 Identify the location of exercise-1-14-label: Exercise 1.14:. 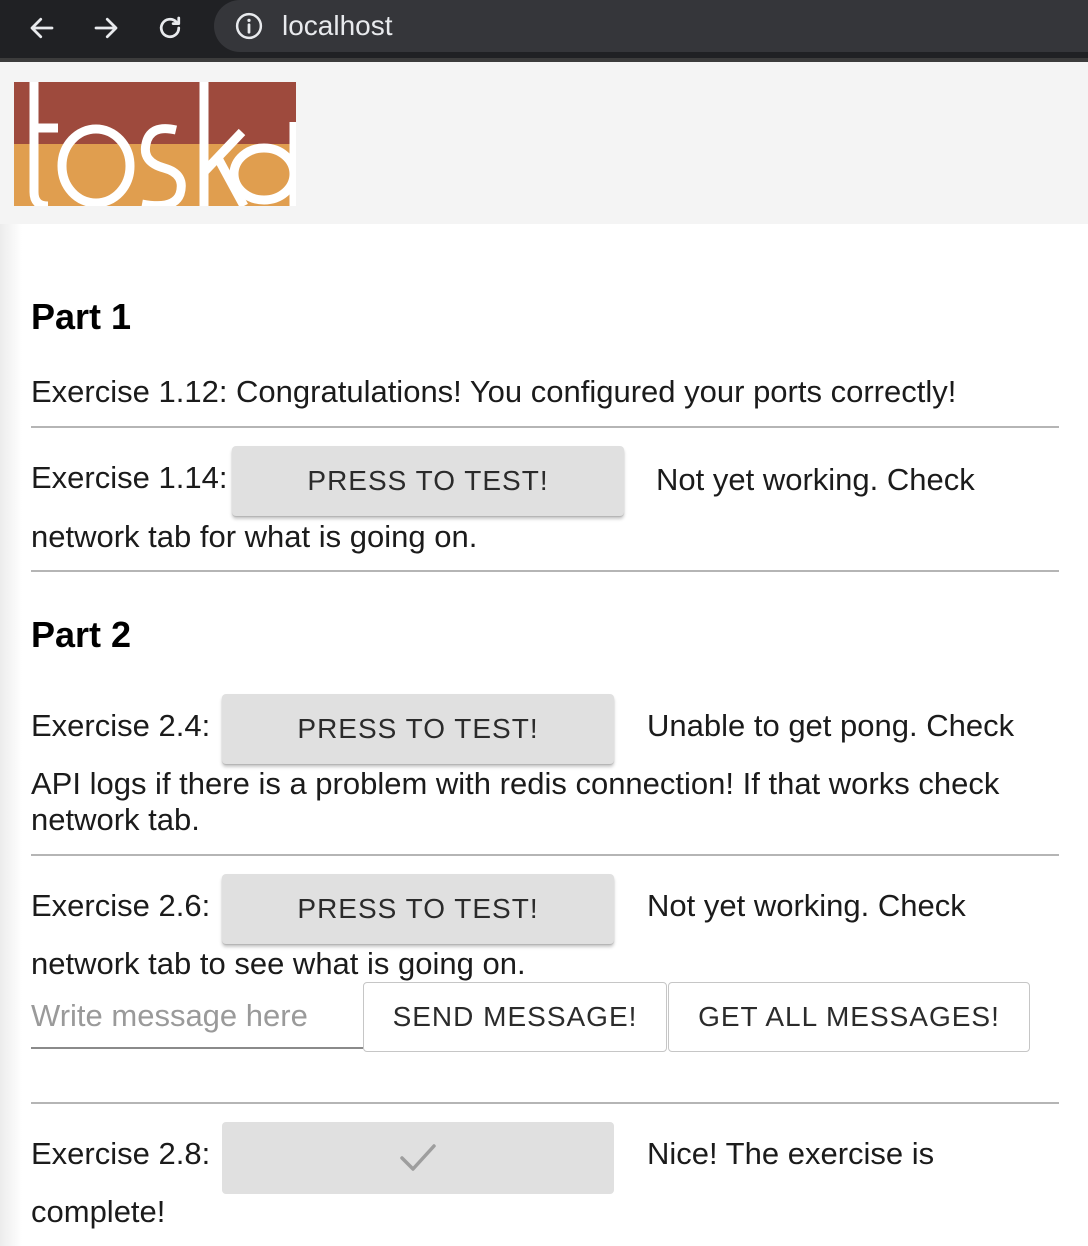
(129, 477).